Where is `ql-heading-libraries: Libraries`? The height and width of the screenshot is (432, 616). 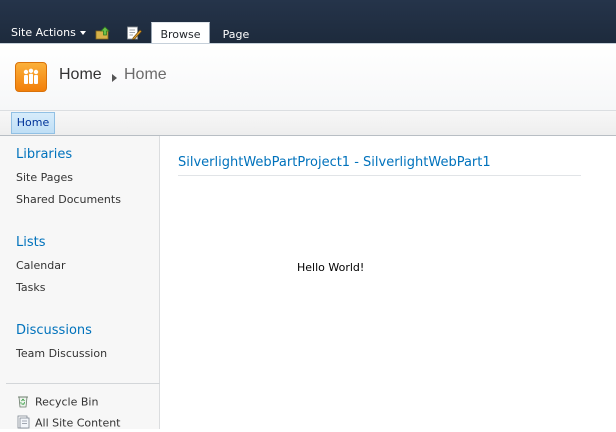 ql-heading-libraries: Libraries is located at coordinates (44, 154).